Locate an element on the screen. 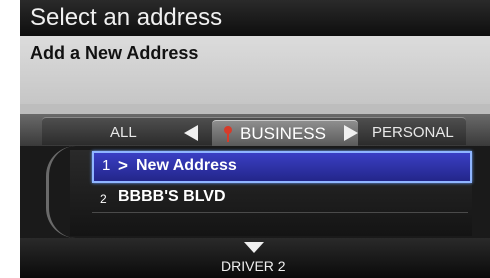 Image resolution: width=490 pixels, height=278 pixels. driver-label: DRIVER 2 is located at coordinates (253, 266).